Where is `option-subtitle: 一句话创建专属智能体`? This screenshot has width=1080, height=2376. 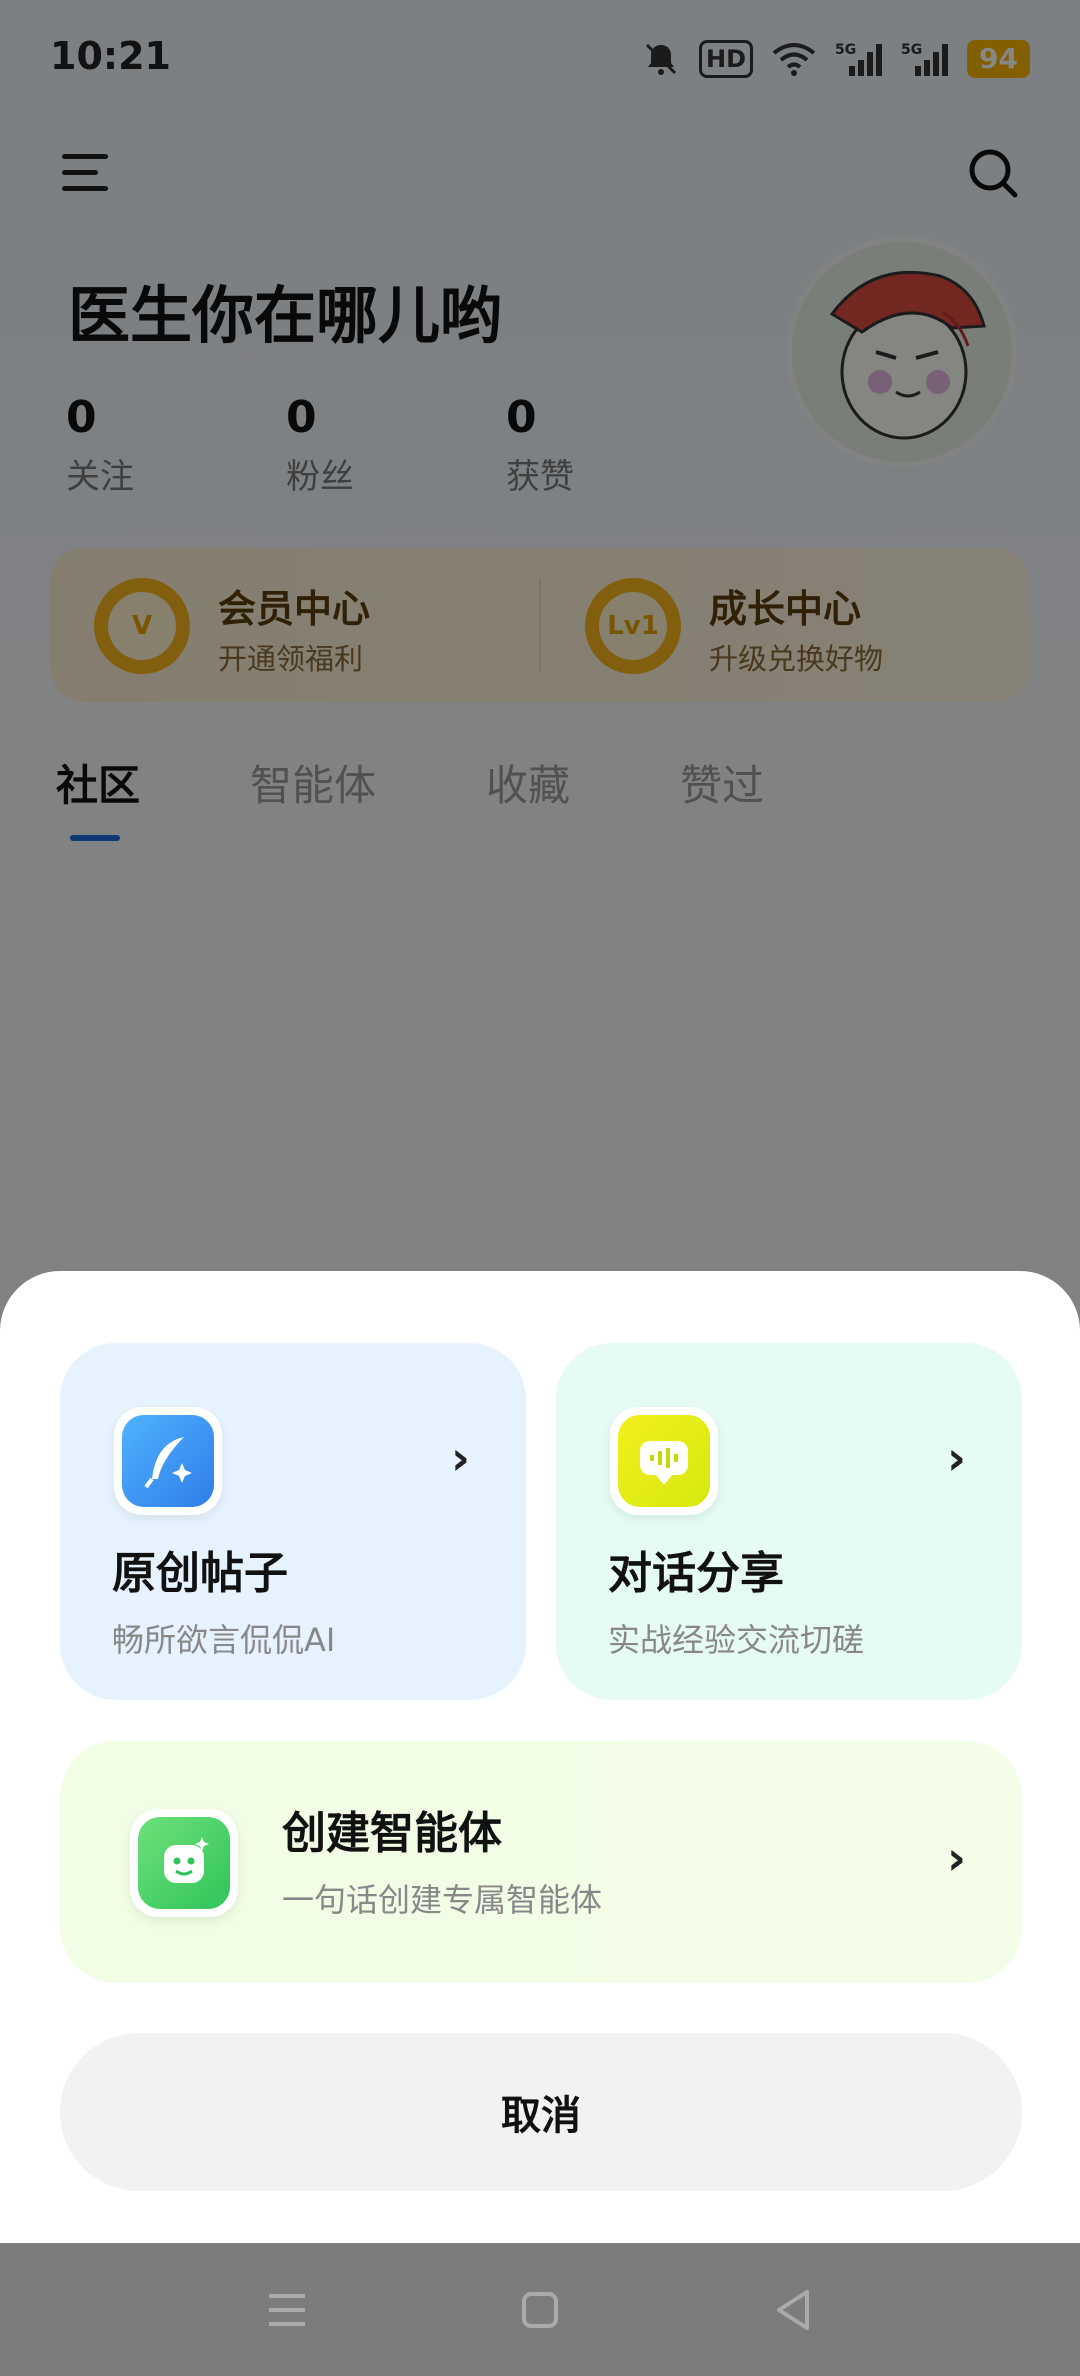 option-subtitle: 一句话创建专属智能体 is located at coordinates (442, 1900).